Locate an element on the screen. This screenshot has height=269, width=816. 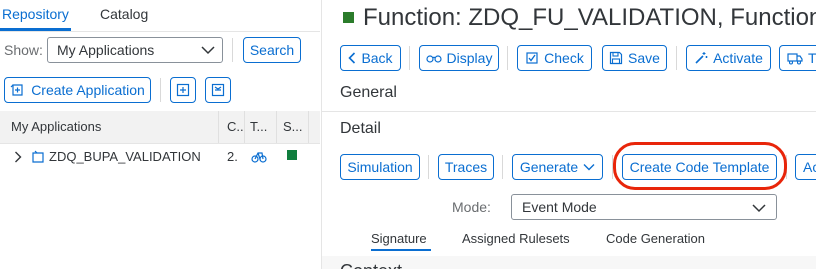
mode-label: Mode: is located at coordinates (471, 207).